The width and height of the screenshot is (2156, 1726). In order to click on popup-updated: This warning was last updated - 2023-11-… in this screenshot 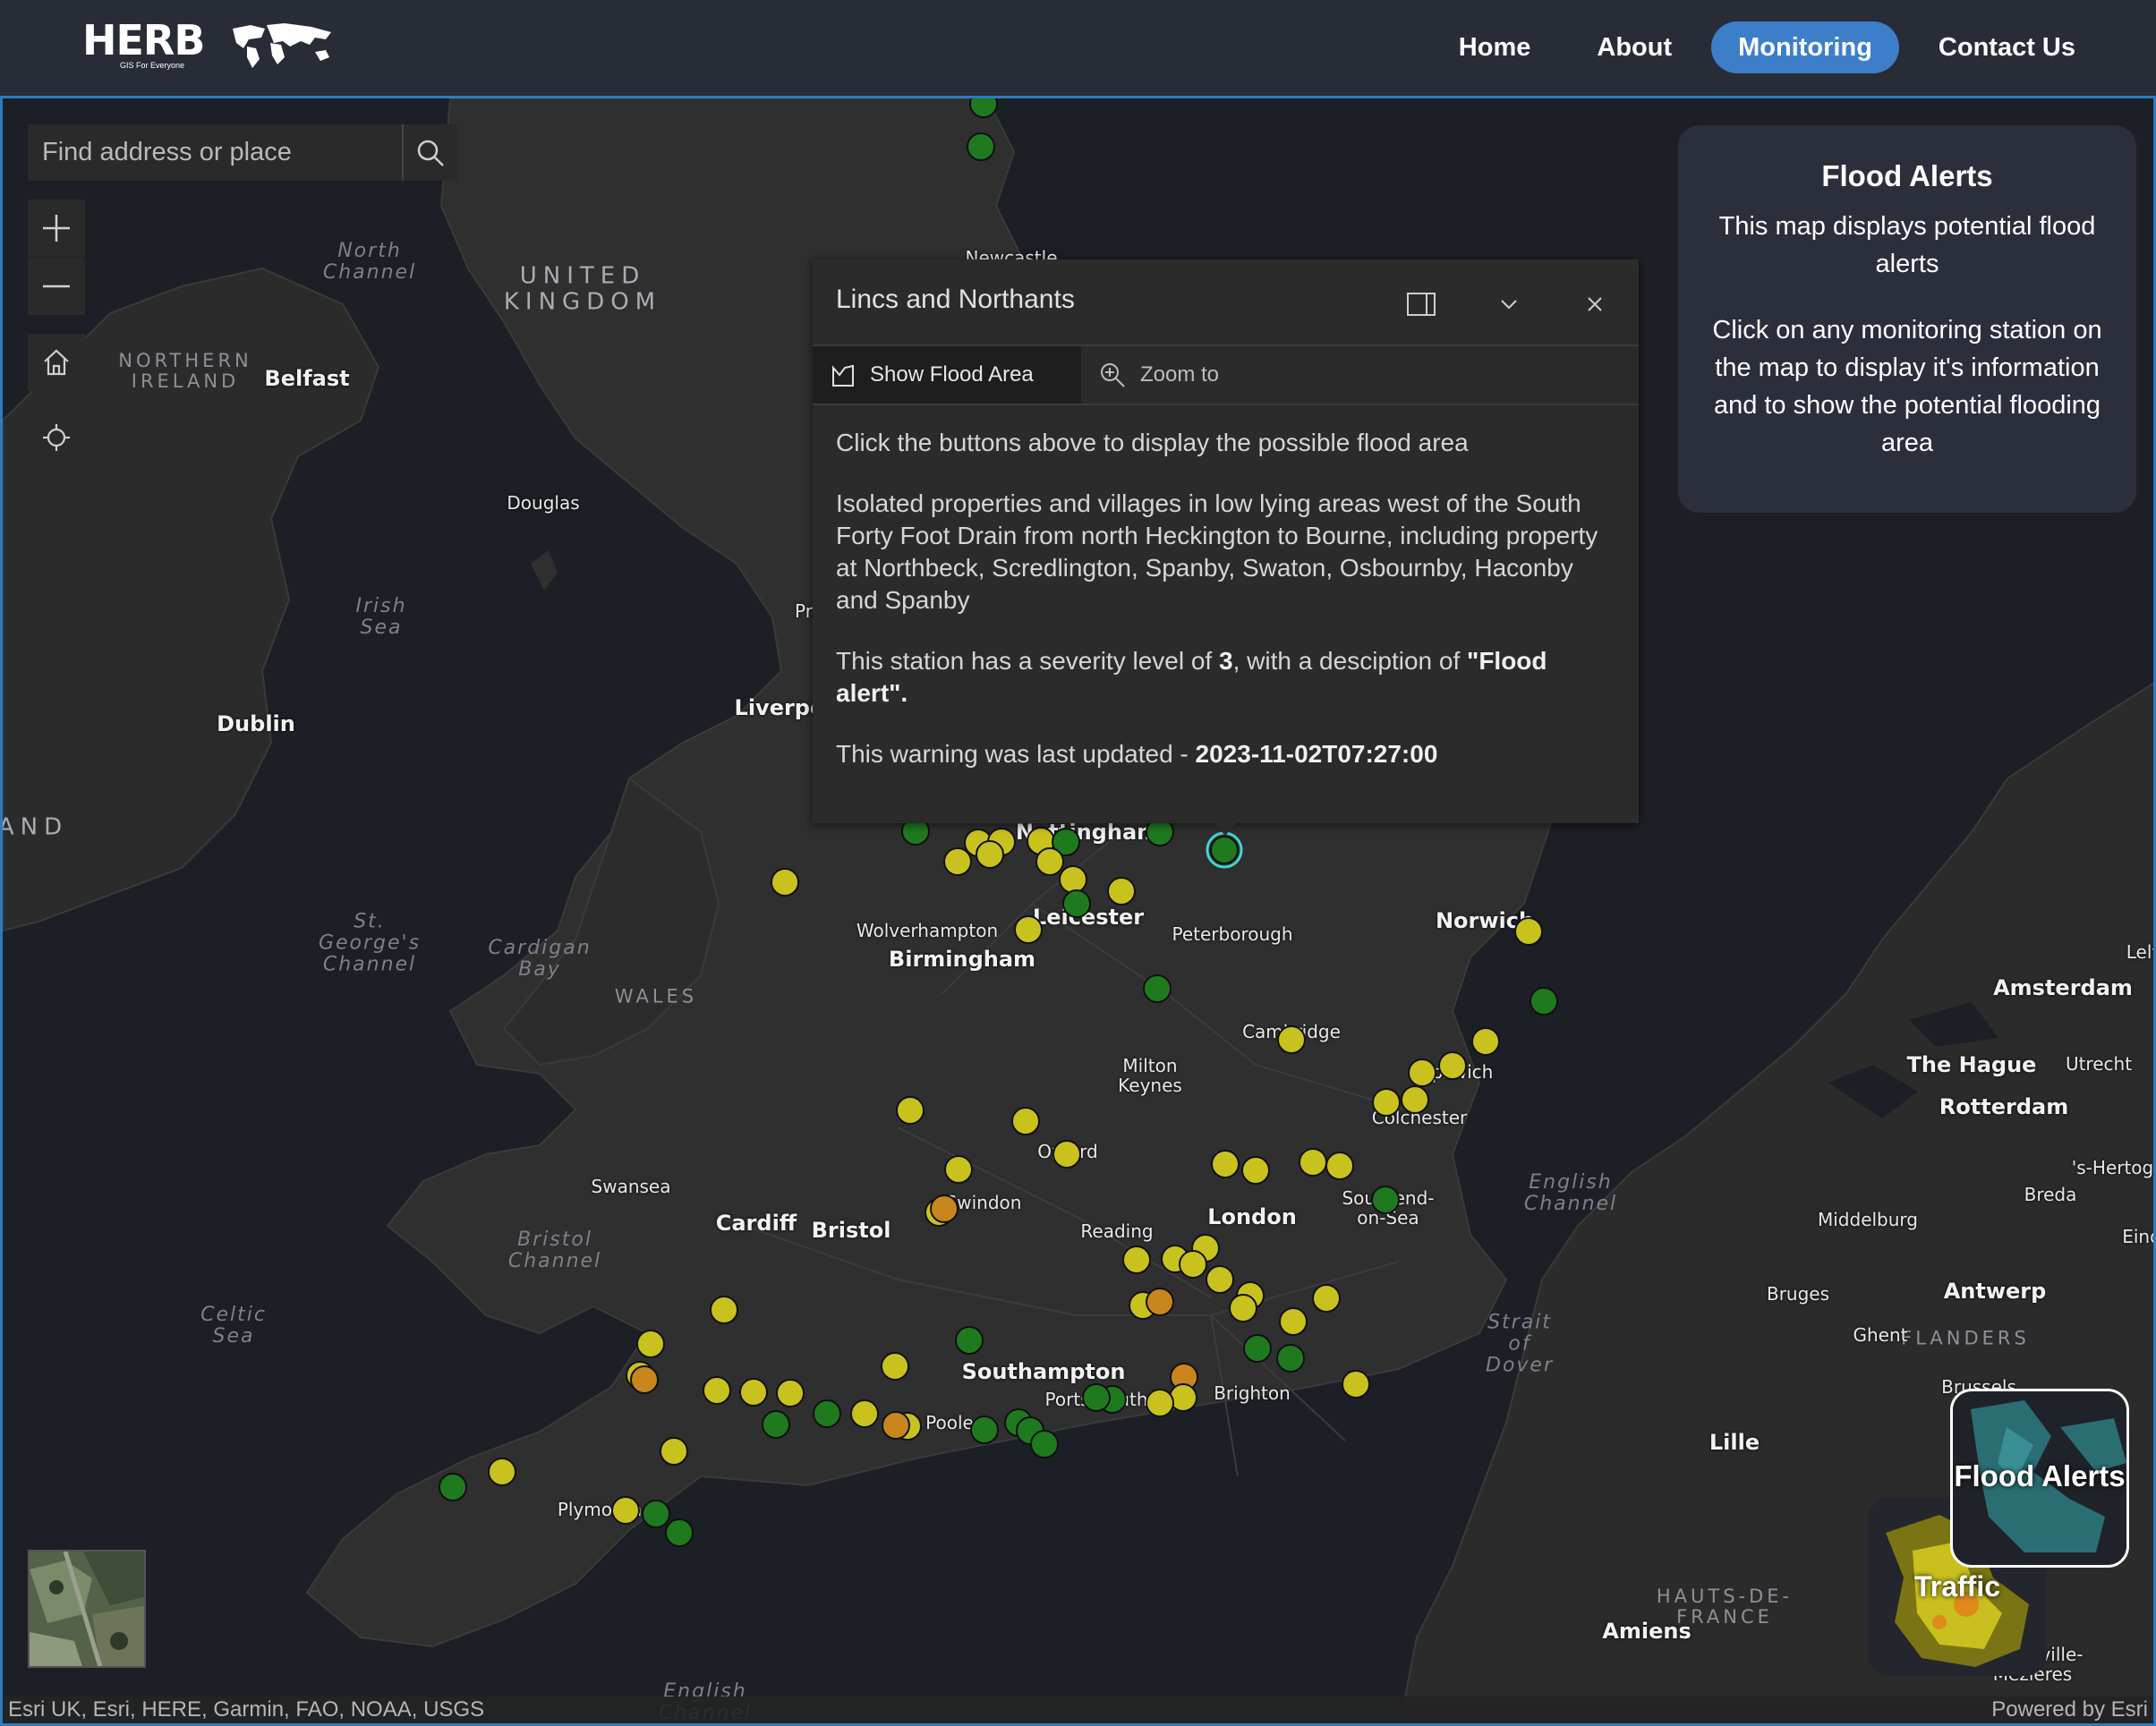, I will do `click(1137, 754)`.